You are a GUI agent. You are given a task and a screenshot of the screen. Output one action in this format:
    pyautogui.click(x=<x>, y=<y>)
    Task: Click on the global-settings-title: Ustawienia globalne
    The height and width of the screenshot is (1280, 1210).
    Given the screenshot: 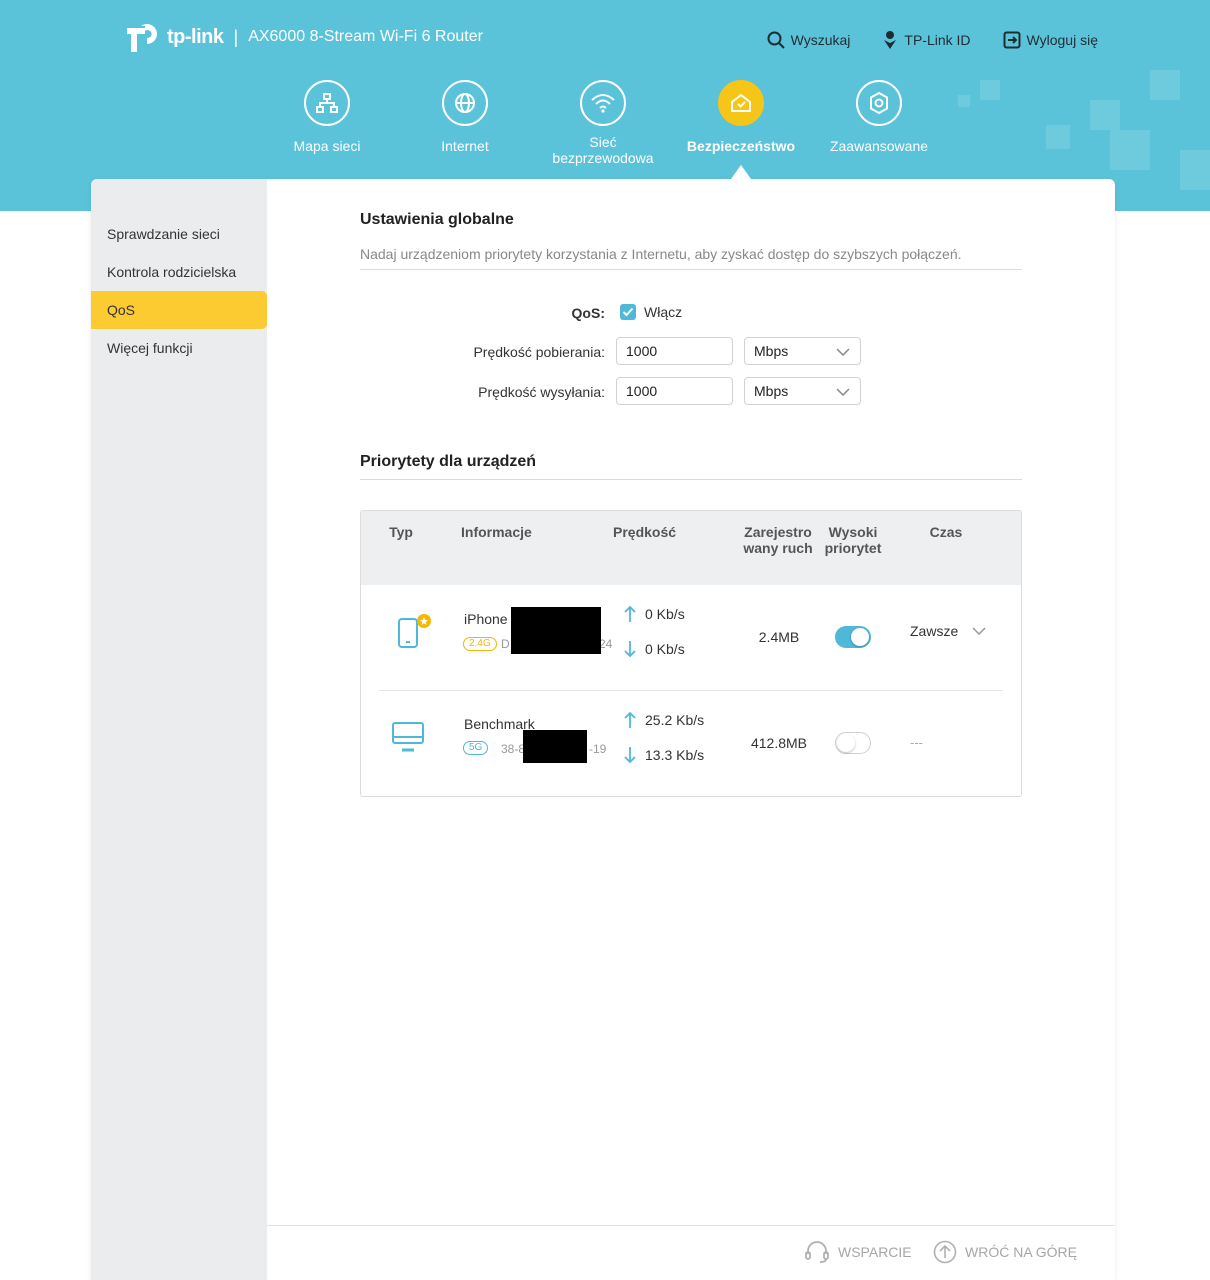 What is the action you would take?
    pyautogui.click(x=437, y=219)
    